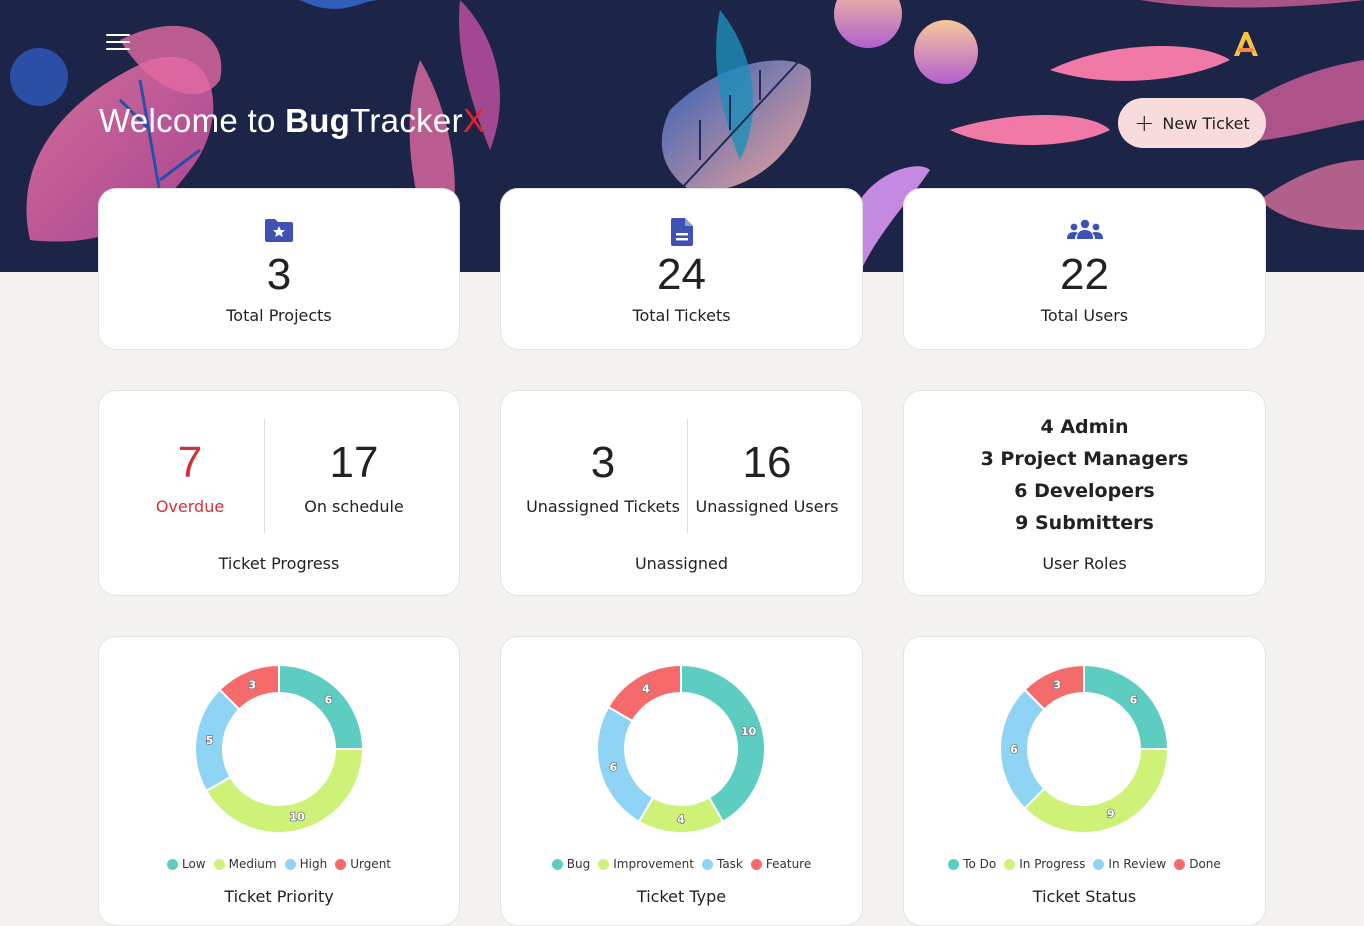 This screenshot has width=1364, height=926. I want to click on brand-accent: X, so click(474, 120).